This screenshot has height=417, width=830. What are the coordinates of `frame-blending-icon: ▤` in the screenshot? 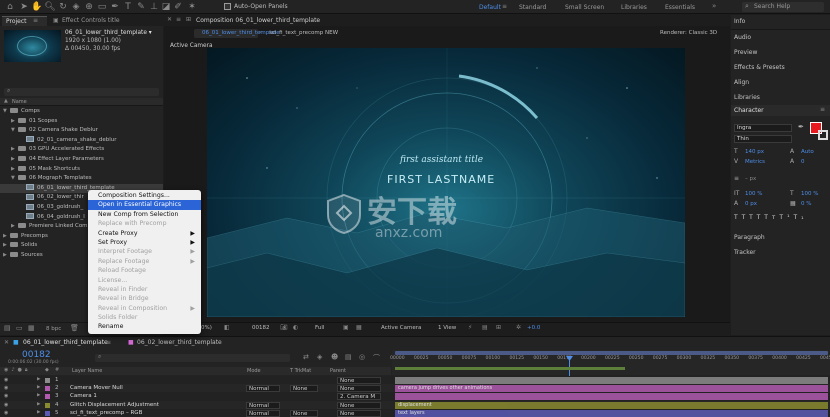 It's located at (348, 357).